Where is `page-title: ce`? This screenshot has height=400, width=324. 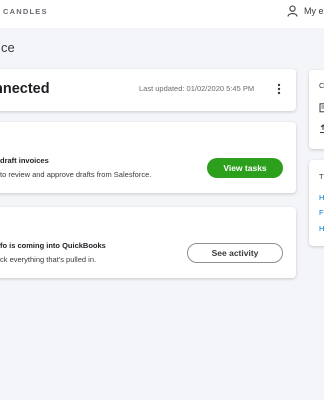 page-title: ce is located at coordinates (8, 47).